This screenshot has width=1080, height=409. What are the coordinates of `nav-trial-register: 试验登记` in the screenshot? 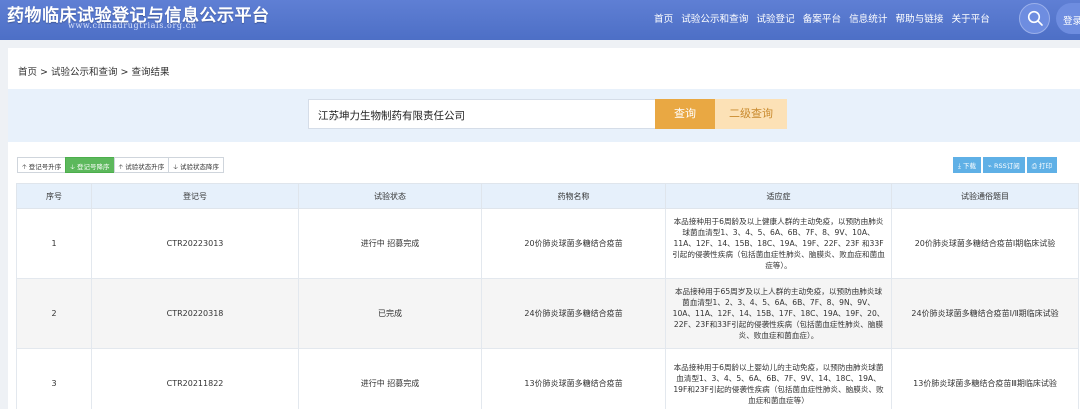 It's located at (775, 18).